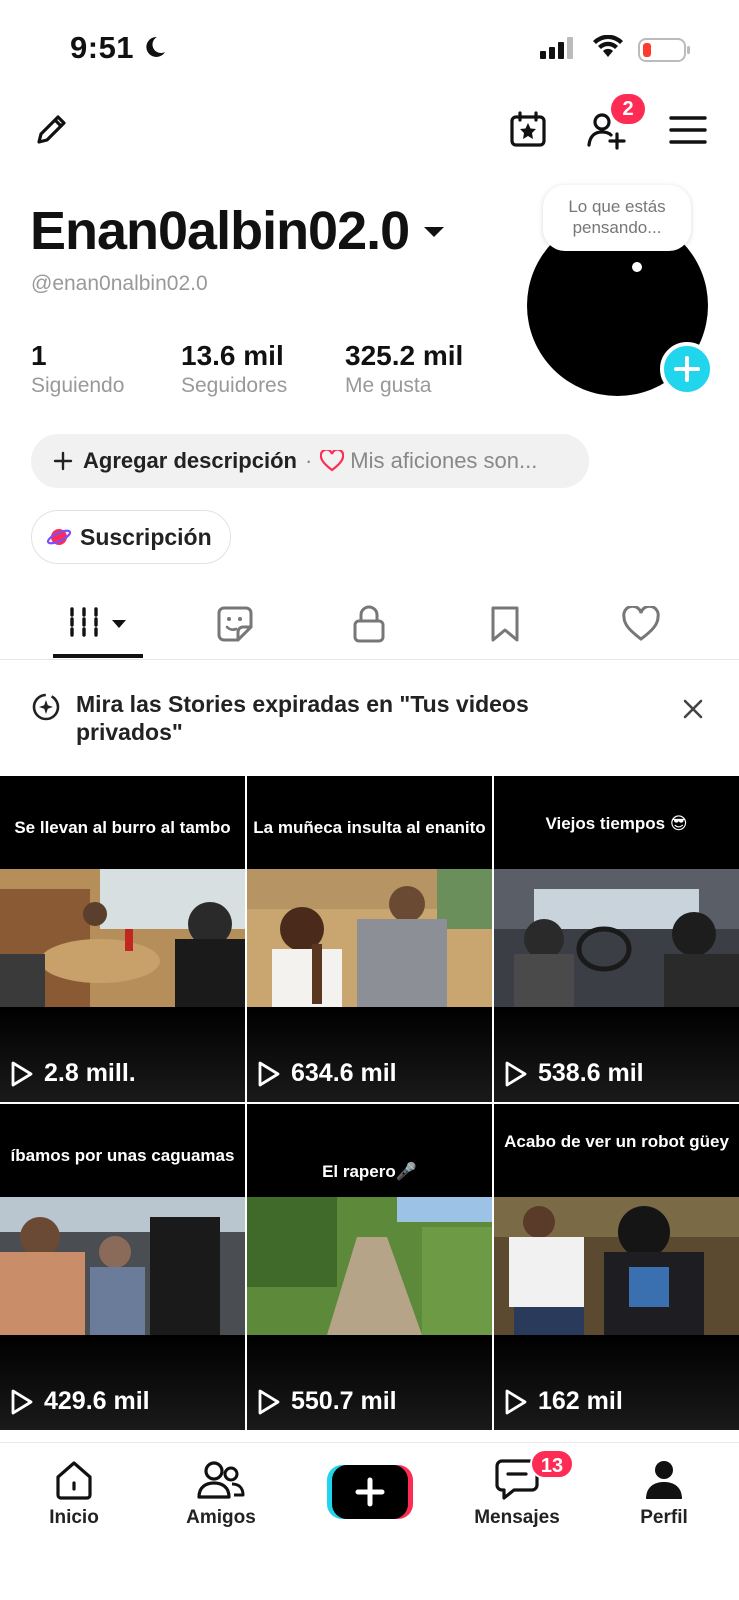  I want to click on following-label: Siguiendo, so click(78, 385).